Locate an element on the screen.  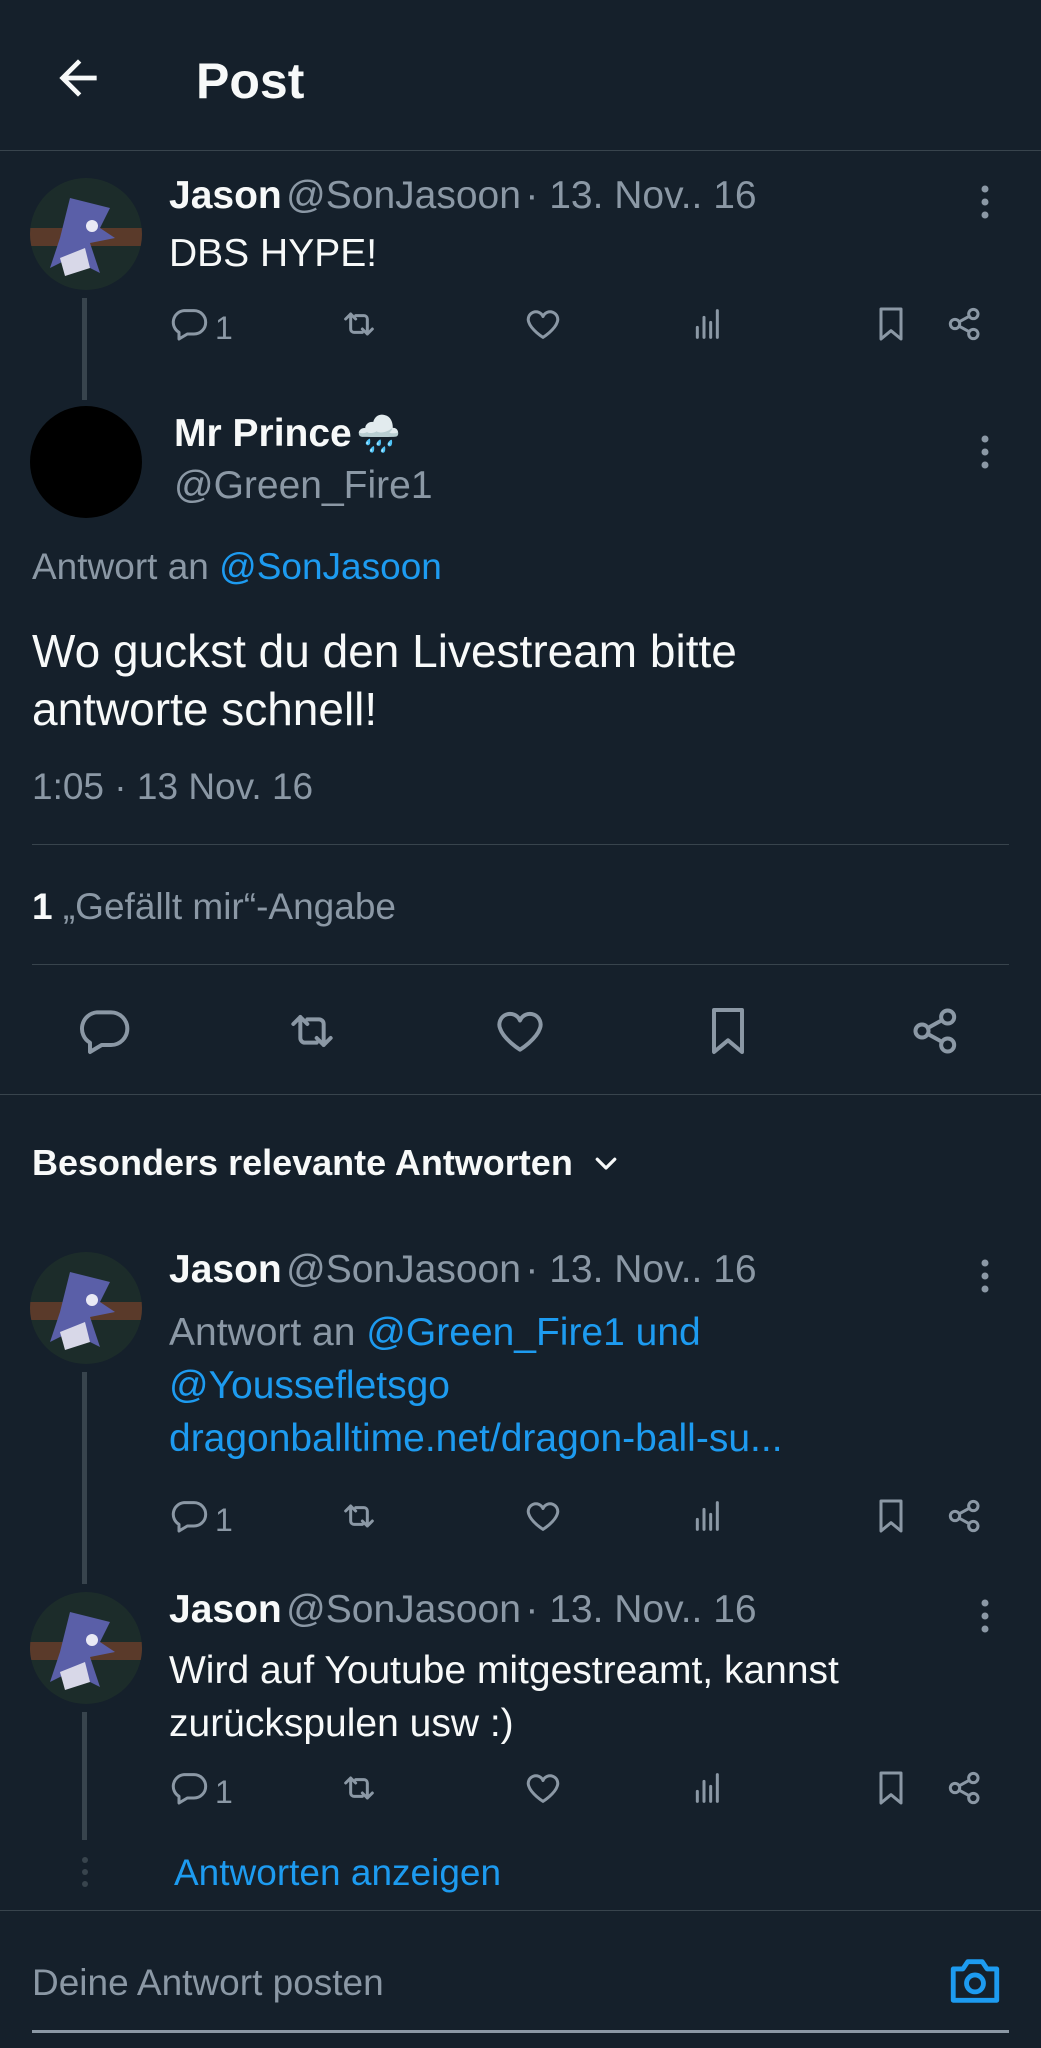
likes-summary: 1 „Gefällt mir“-Angabe is located at coordinates (214, 907).